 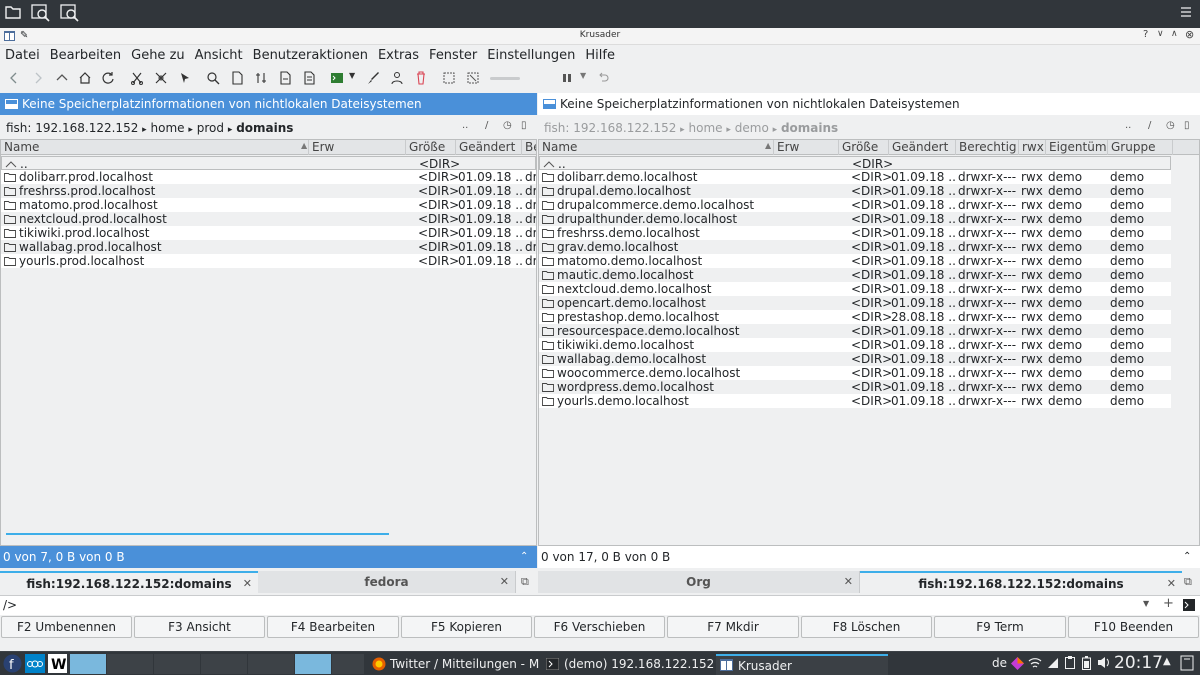 I want to click on select-icon, so click(x=185, y=78).